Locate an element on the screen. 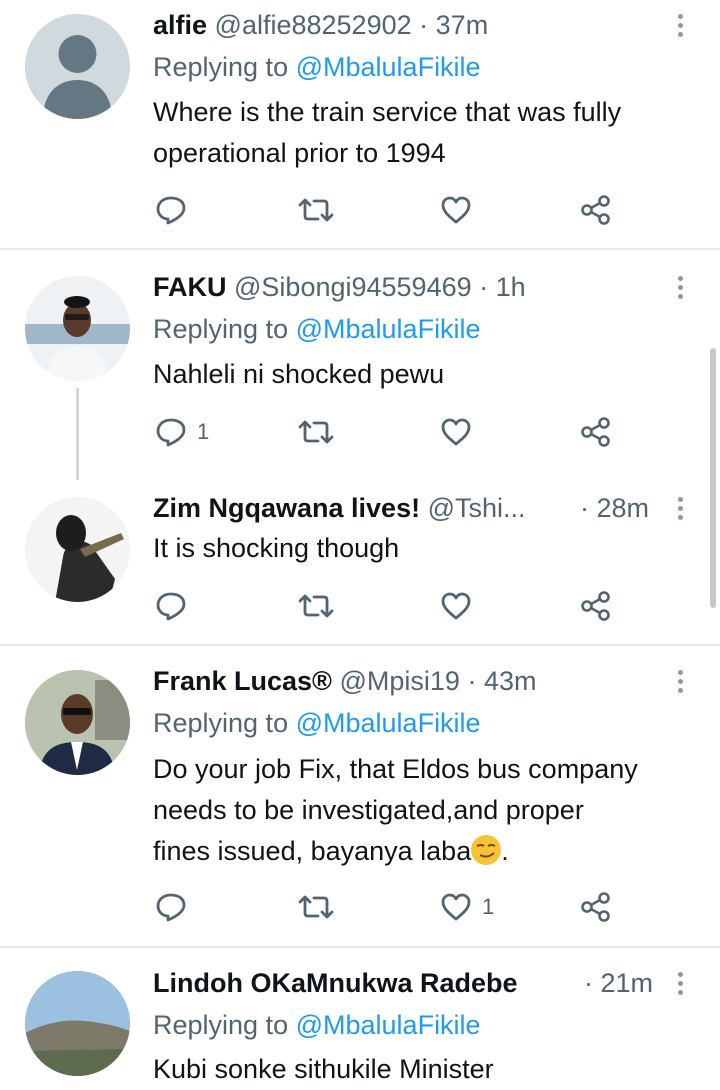 Image resolution: width=720 pixels, height=1090 pixels. tweet-text-line: needs to be investigated,and proper is located at coordinates (368, 810).